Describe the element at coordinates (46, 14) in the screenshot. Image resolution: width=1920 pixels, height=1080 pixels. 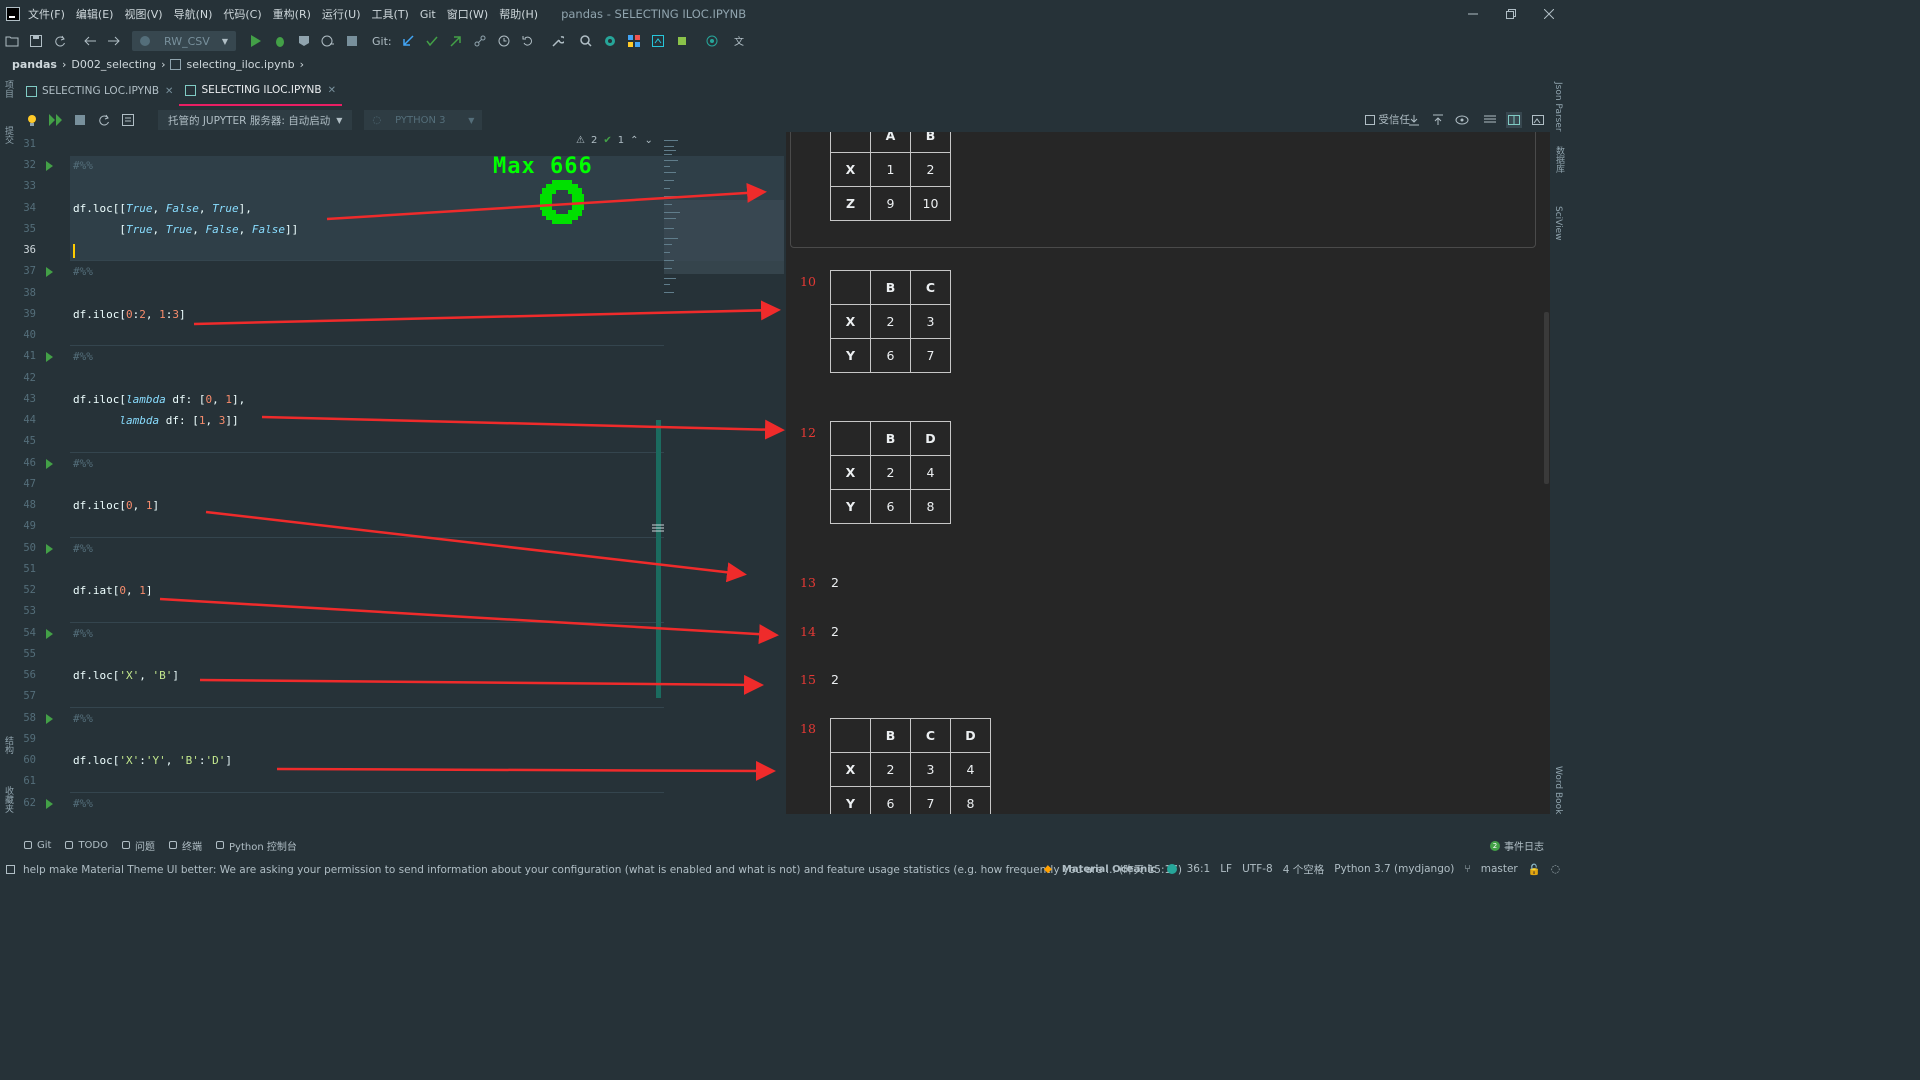
I see `menu-file: 文件(F)` at that location.